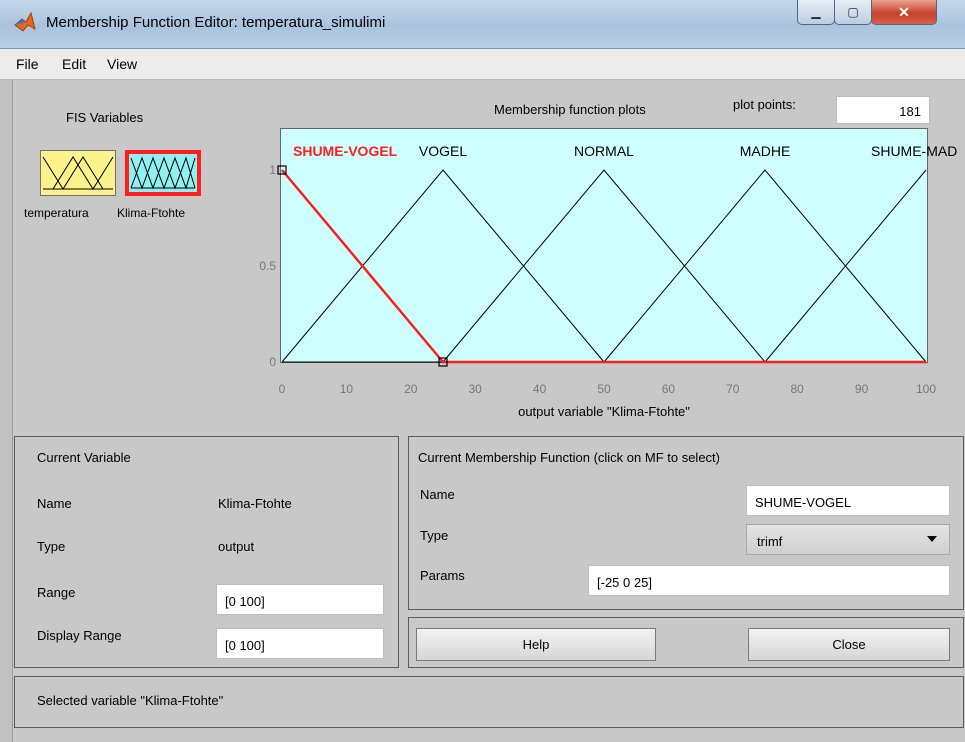 The height and width of the screenshot is (742, 965). I want to click on mf-params-input: [-25 0 25], so click(769, 580).